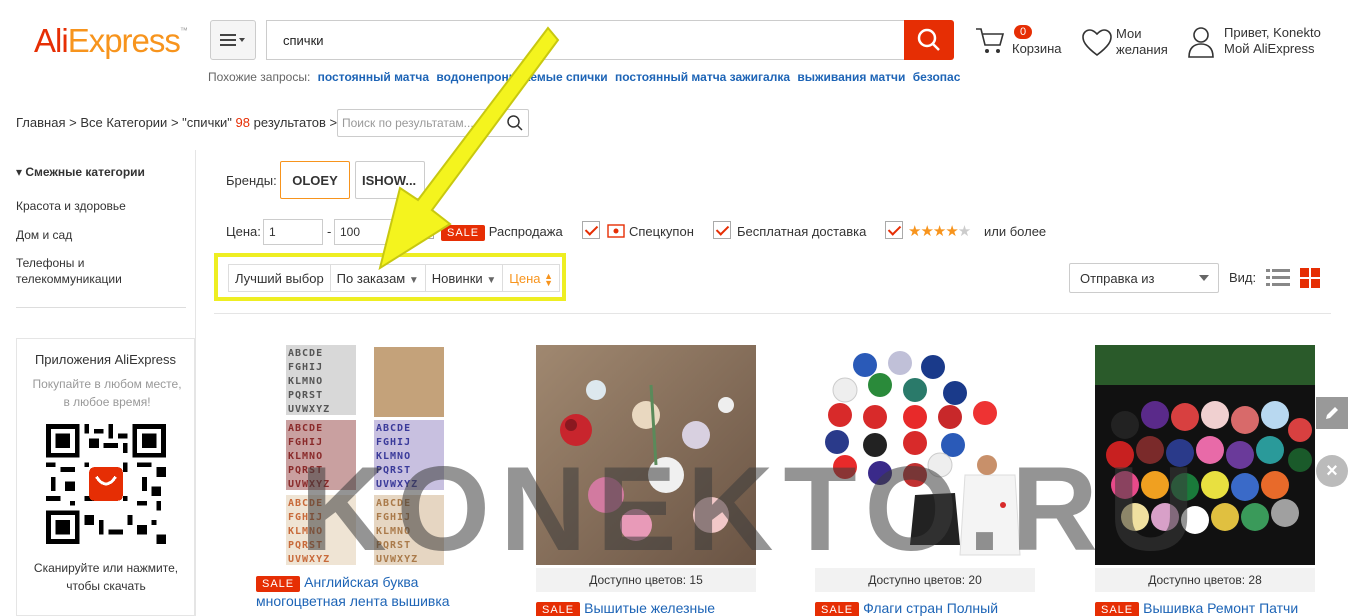 The height and width of the screenshot is (616, 1361). What do you see at coordinates (101, 235) in the screenshot?
I see `sidebar-item-home-garden: Дом и сад` at bounding box center [101, 235].